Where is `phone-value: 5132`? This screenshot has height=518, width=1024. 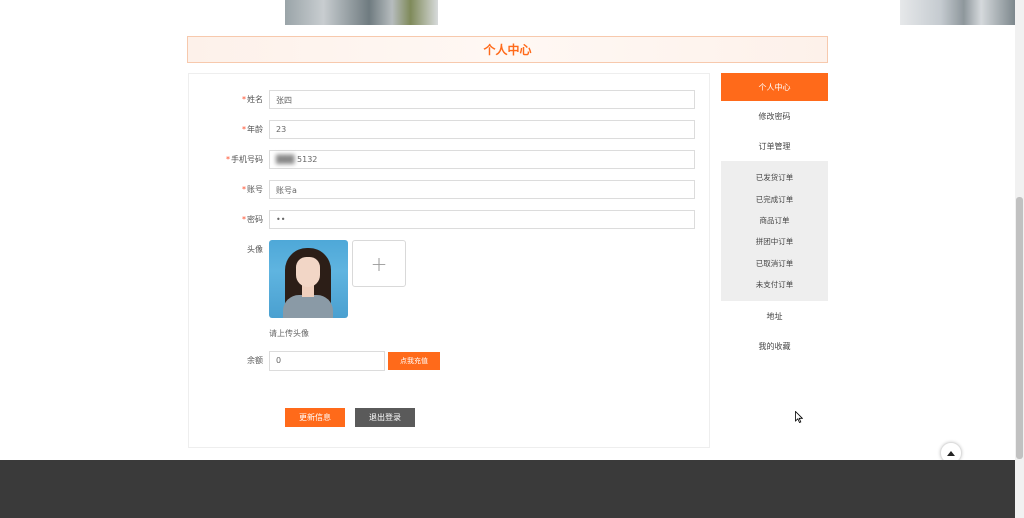 phone-value: 5132 is located at coordinates (307, 159).